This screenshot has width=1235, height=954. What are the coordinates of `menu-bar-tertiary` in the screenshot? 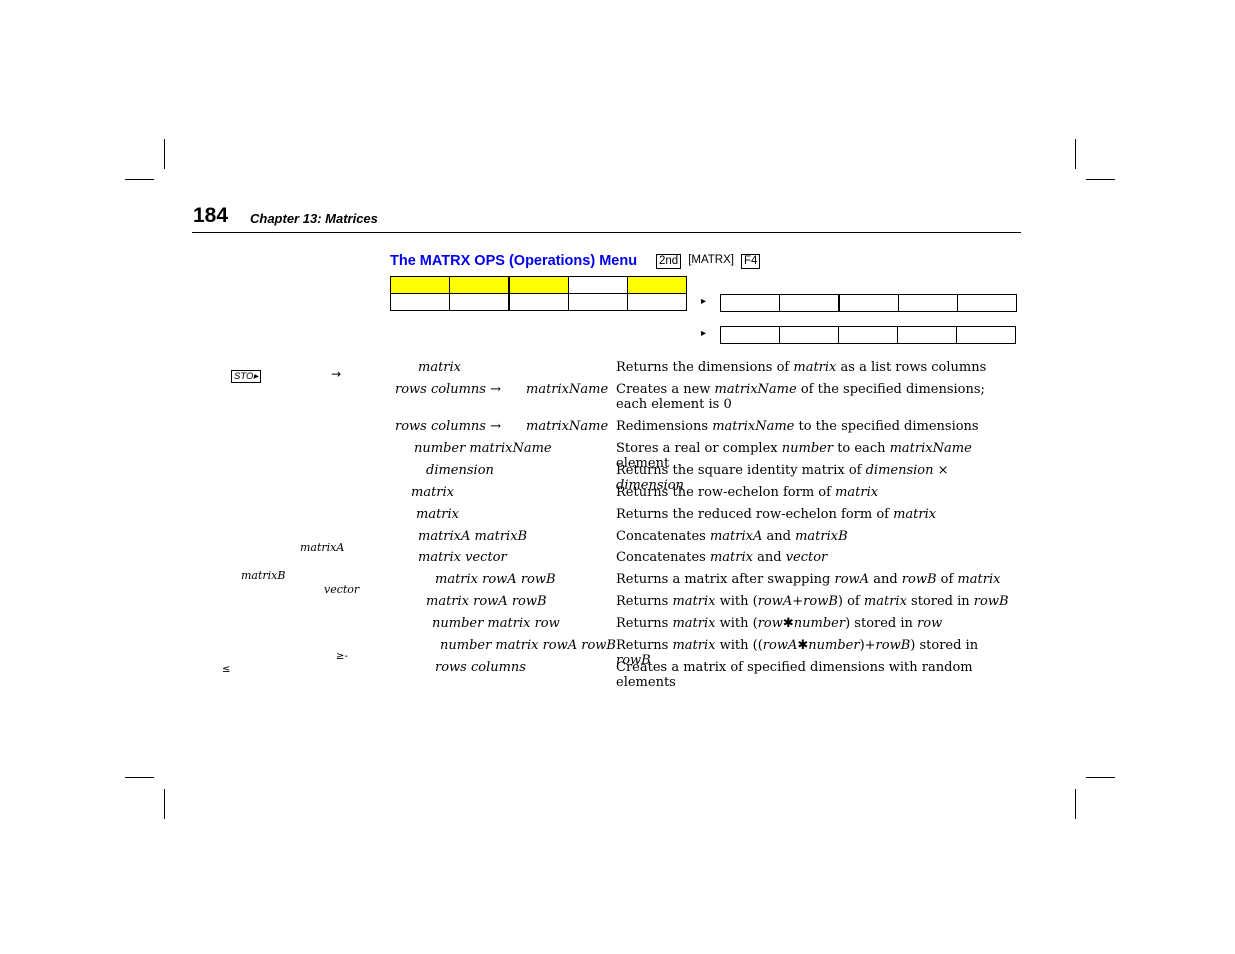 It's located at (868, 335).